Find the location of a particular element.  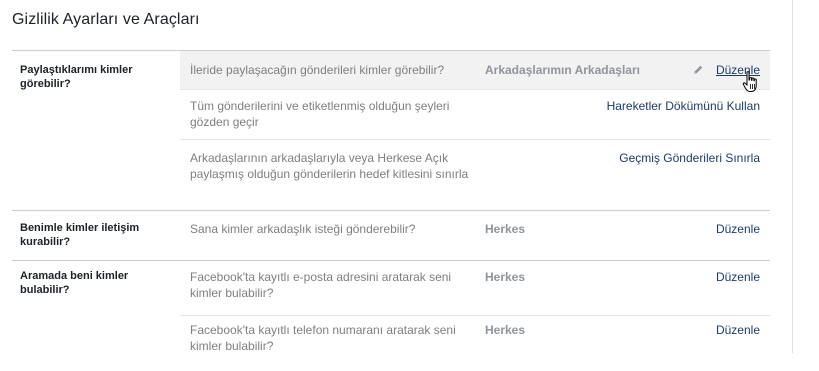

pencil-icon is located at coordinates (698, 69).